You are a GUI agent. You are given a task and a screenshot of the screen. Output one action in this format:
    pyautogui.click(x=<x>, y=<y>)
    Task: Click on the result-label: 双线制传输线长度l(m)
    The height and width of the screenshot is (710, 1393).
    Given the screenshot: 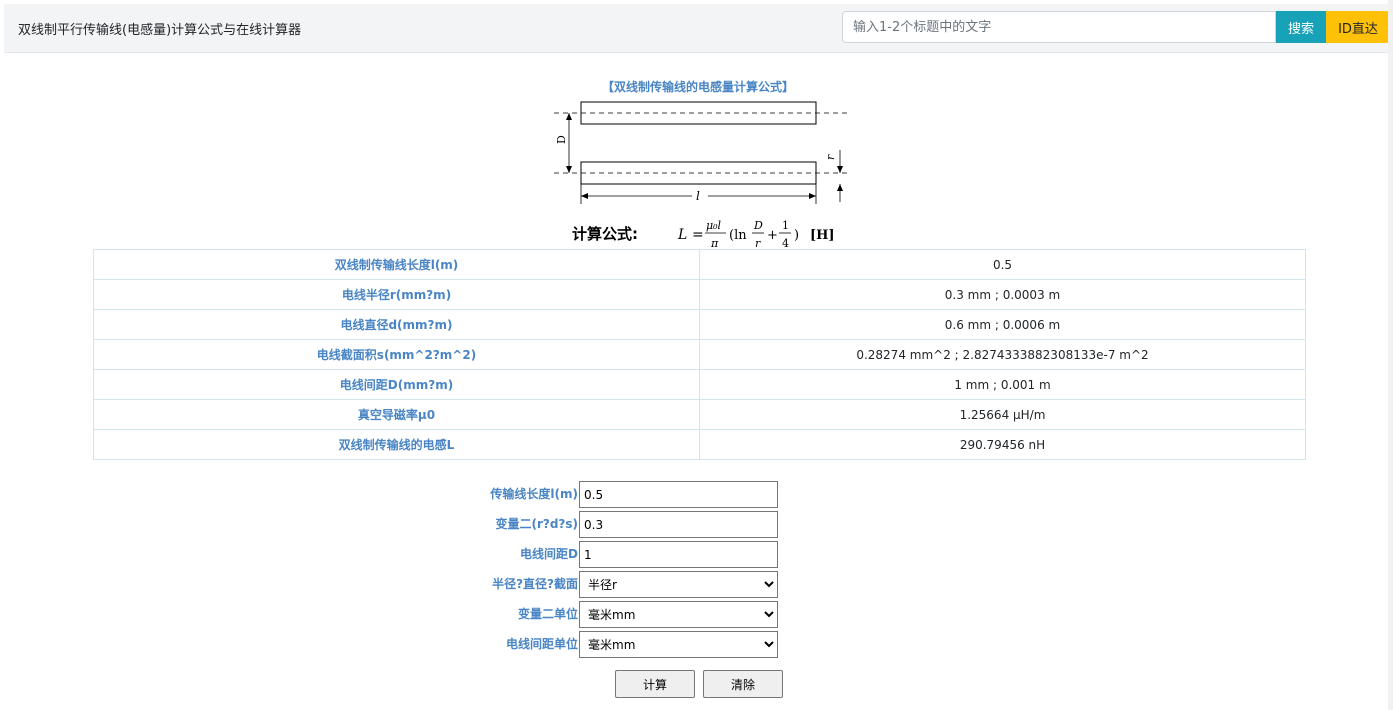 What is the action you would take?
    pyautogui.click(x=396, y=264)
    